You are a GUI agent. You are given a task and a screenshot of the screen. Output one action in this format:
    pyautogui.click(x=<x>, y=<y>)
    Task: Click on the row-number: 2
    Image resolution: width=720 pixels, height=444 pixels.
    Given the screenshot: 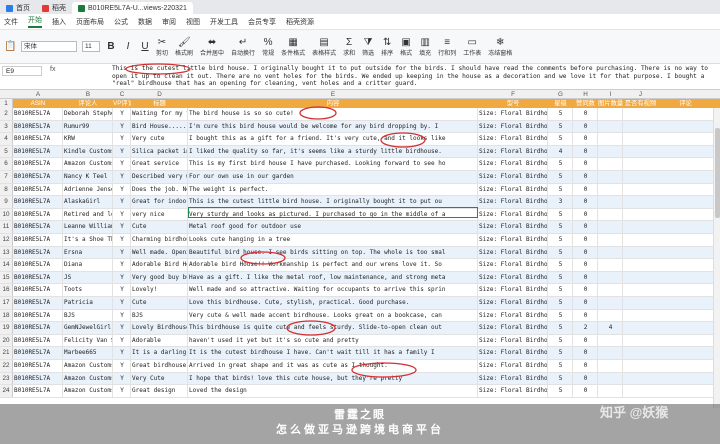 What is the action you would take?
    pyautogui.click(x=6, y=114)
    